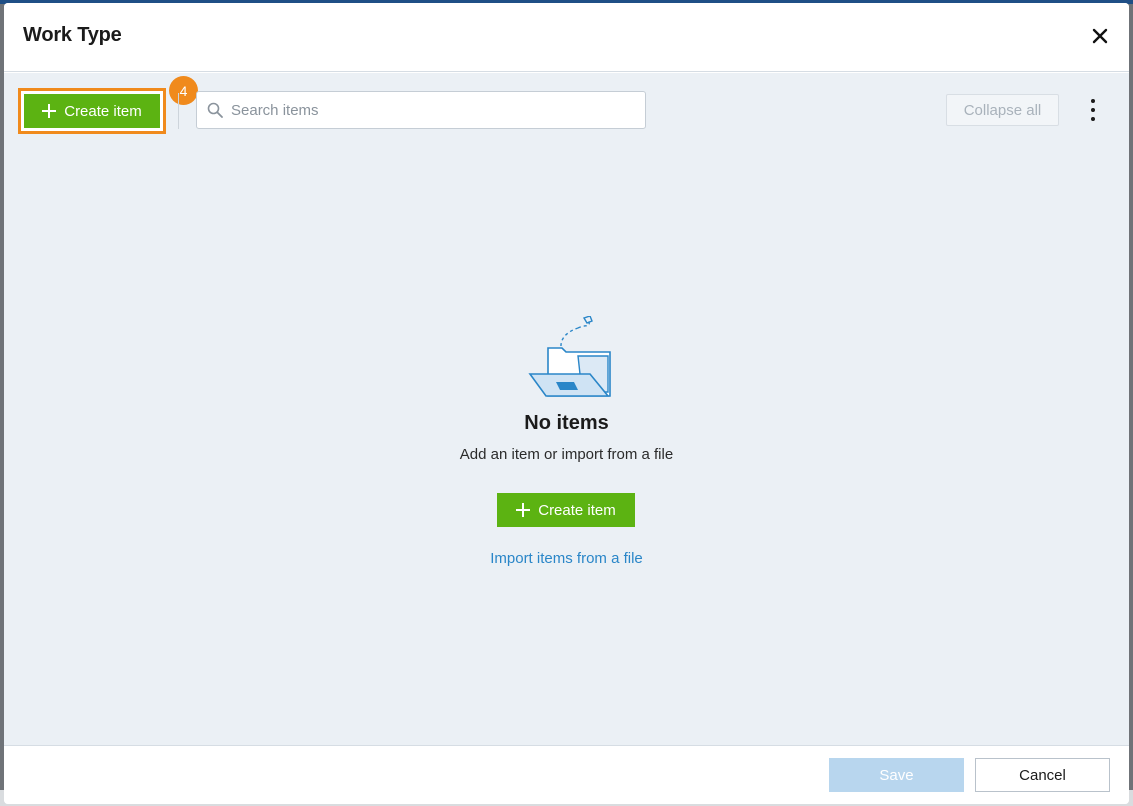 This screenshot has height=806, width=1133. I want to click on dialog-footer: Save Cancel, so click(566, 774).